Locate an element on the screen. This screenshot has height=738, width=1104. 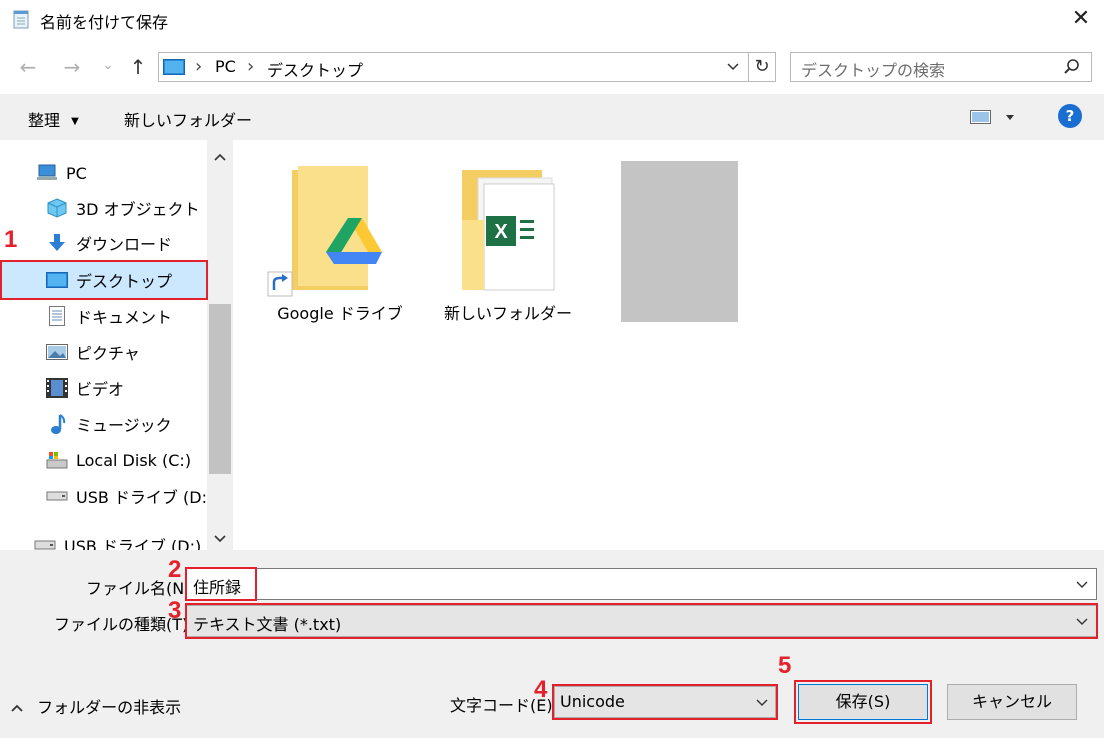
recent-locations-button: ⌄ is located at coordinates (108, 65).